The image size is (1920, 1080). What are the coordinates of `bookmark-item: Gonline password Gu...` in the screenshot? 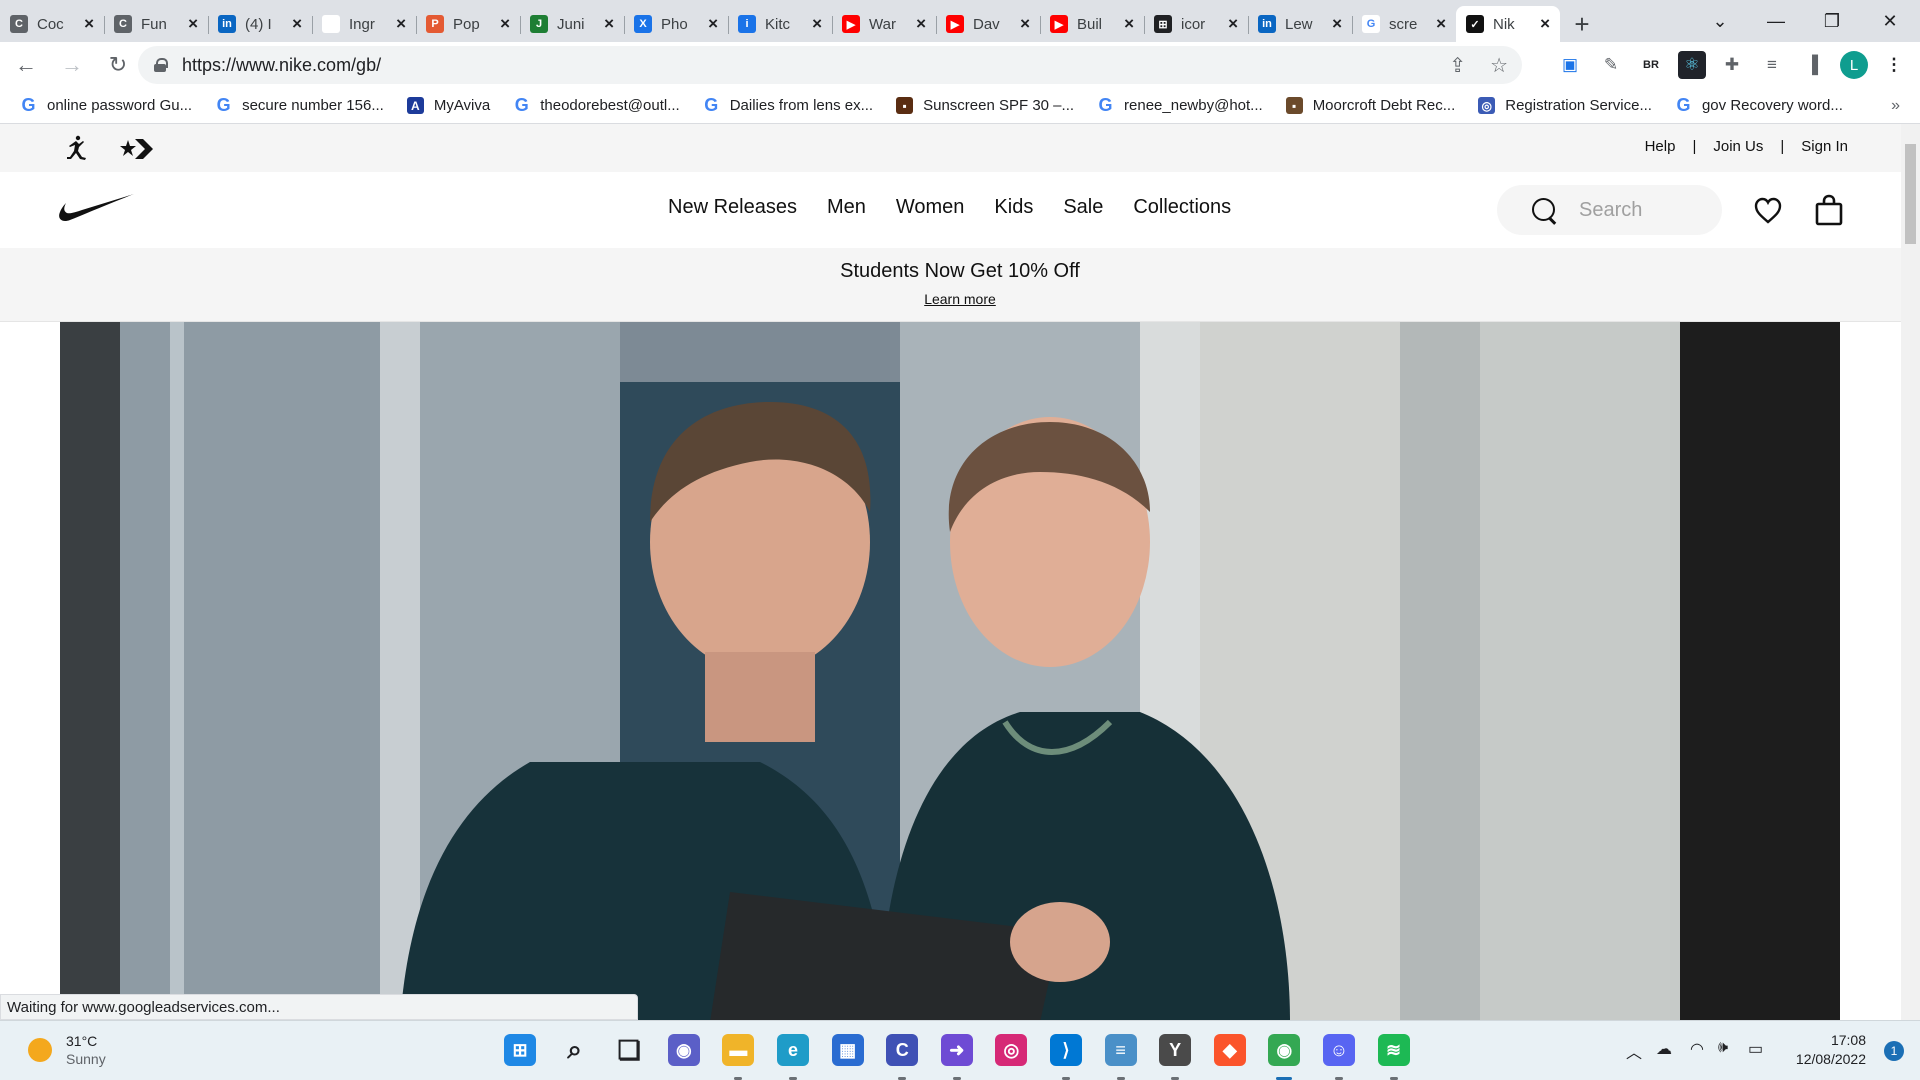 It's located at (106, 105).